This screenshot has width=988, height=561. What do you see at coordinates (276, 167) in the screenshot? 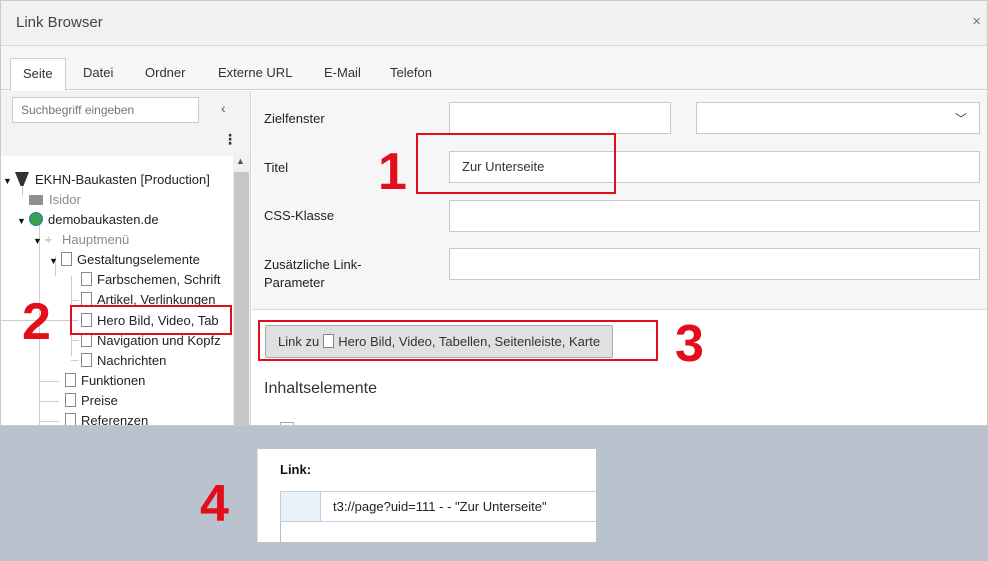
I see `title-label: Titel` at bounding box center [276, 167].